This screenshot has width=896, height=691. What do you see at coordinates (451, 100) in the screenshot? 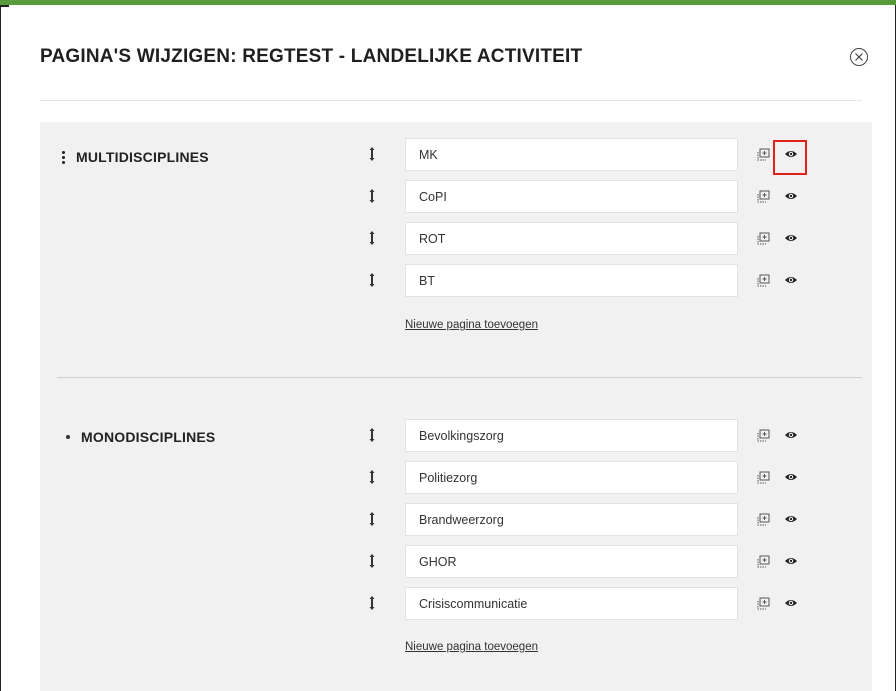
I see `header-divider` at bounding box center [451, 100].